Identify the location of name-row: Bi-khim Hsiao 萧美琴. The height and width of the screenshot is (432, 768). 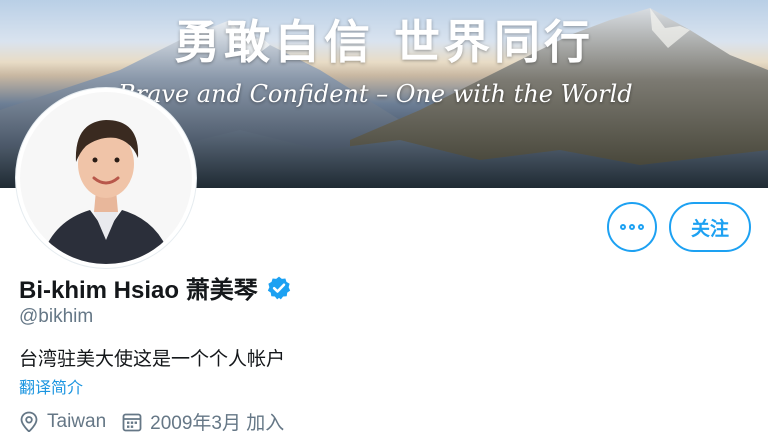
(155, 287).